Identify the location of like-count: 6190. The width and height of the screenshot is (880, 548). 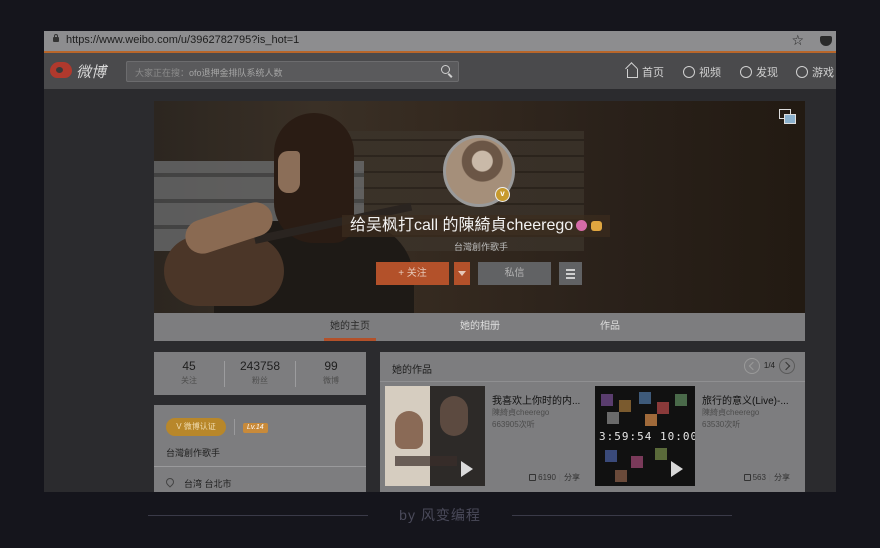
(547, 477).